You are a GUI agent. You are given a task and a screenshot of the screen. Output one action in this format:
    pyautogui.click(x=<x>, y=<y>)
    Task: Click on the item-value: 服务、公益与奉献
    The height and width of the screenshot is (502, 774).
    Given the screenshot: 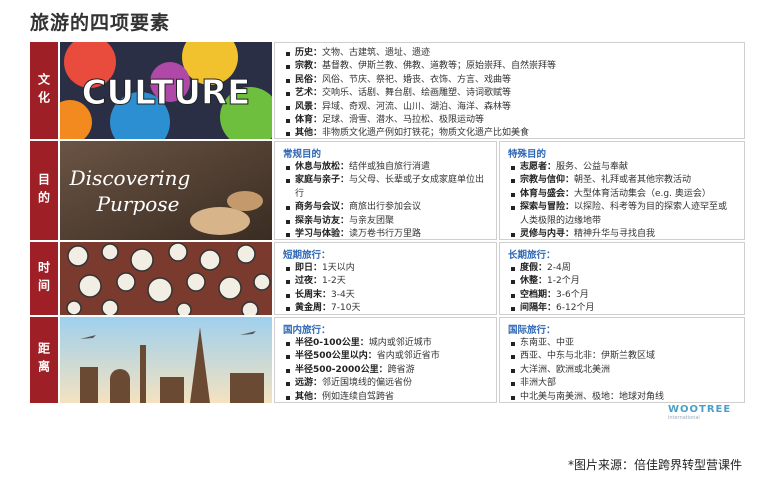 What is the action you would take?
    pyautogui.click(x=592, y=167)
    